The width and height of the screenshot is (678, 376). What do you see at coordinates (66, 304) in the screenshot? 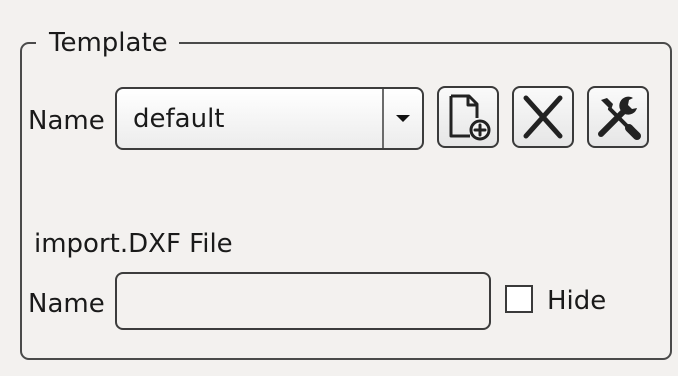
I see `dxf-name-label: Name` at bounding box center [66, 304].